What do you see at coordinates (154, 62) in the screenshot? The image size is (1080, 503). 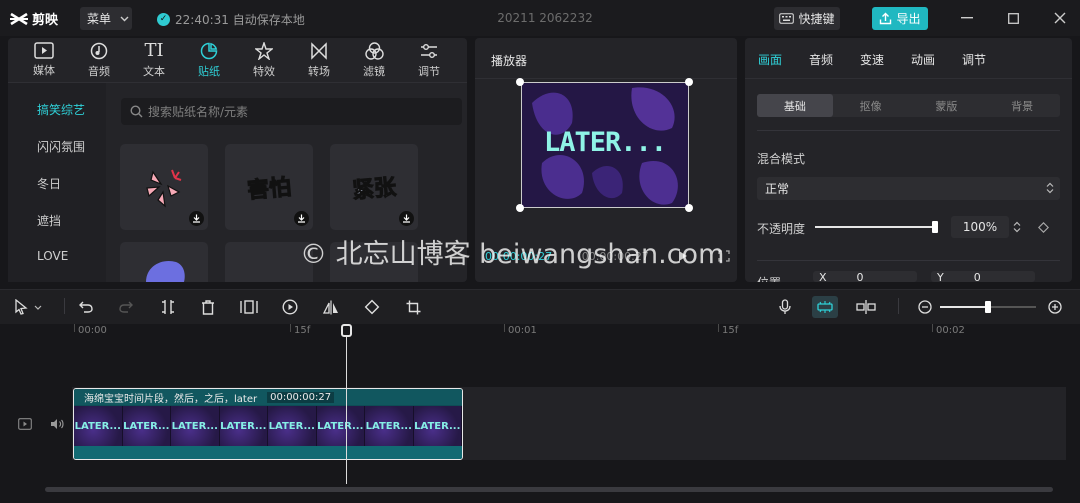 I see `tab-text: TI 文本` at bounding box center [154, 62].